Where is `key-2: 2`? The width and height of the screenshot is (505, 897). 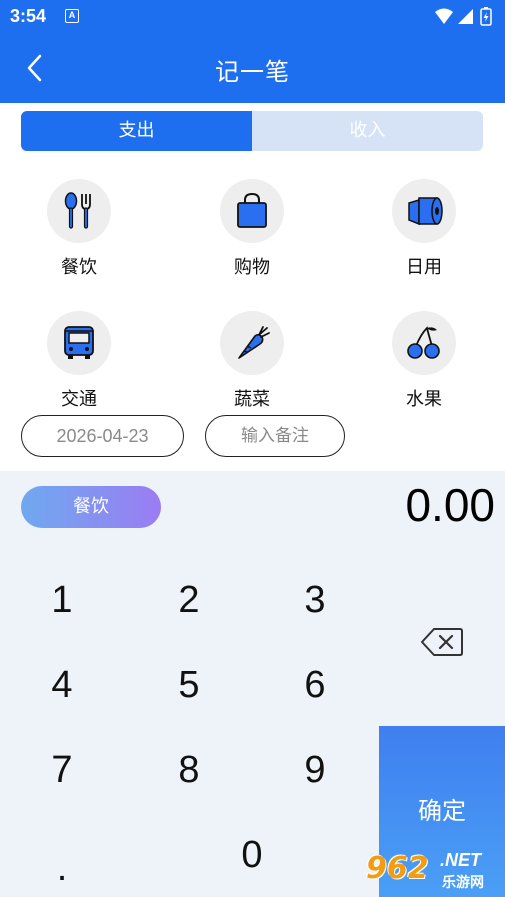
key-2: 2 is located at coordinates (189, 600).